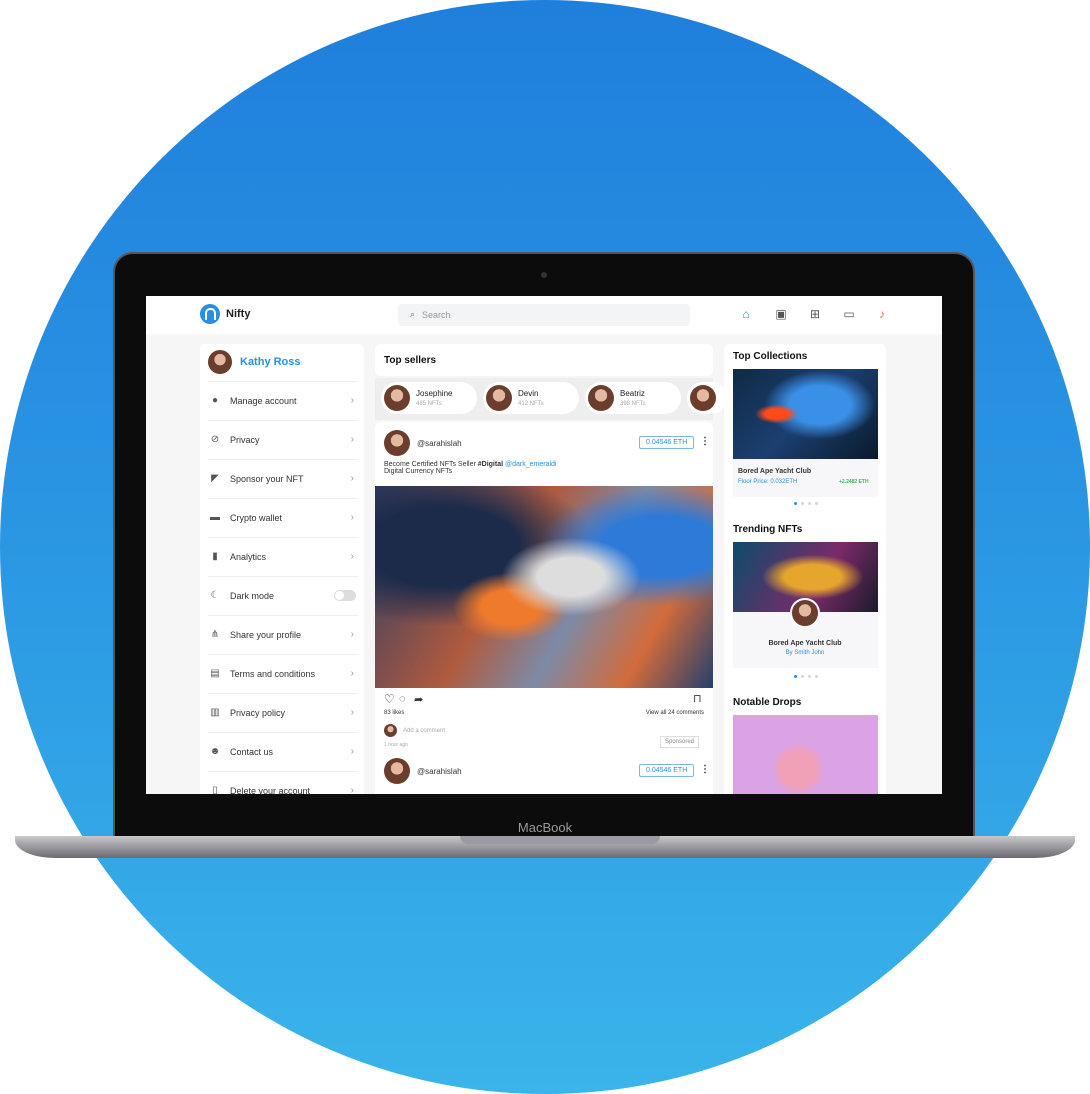  Describe the element at coordinates (283, 712) in the screenshot. I see `sidebar-item-privacy-policy: ▥ Privacy policy ›` at that location.